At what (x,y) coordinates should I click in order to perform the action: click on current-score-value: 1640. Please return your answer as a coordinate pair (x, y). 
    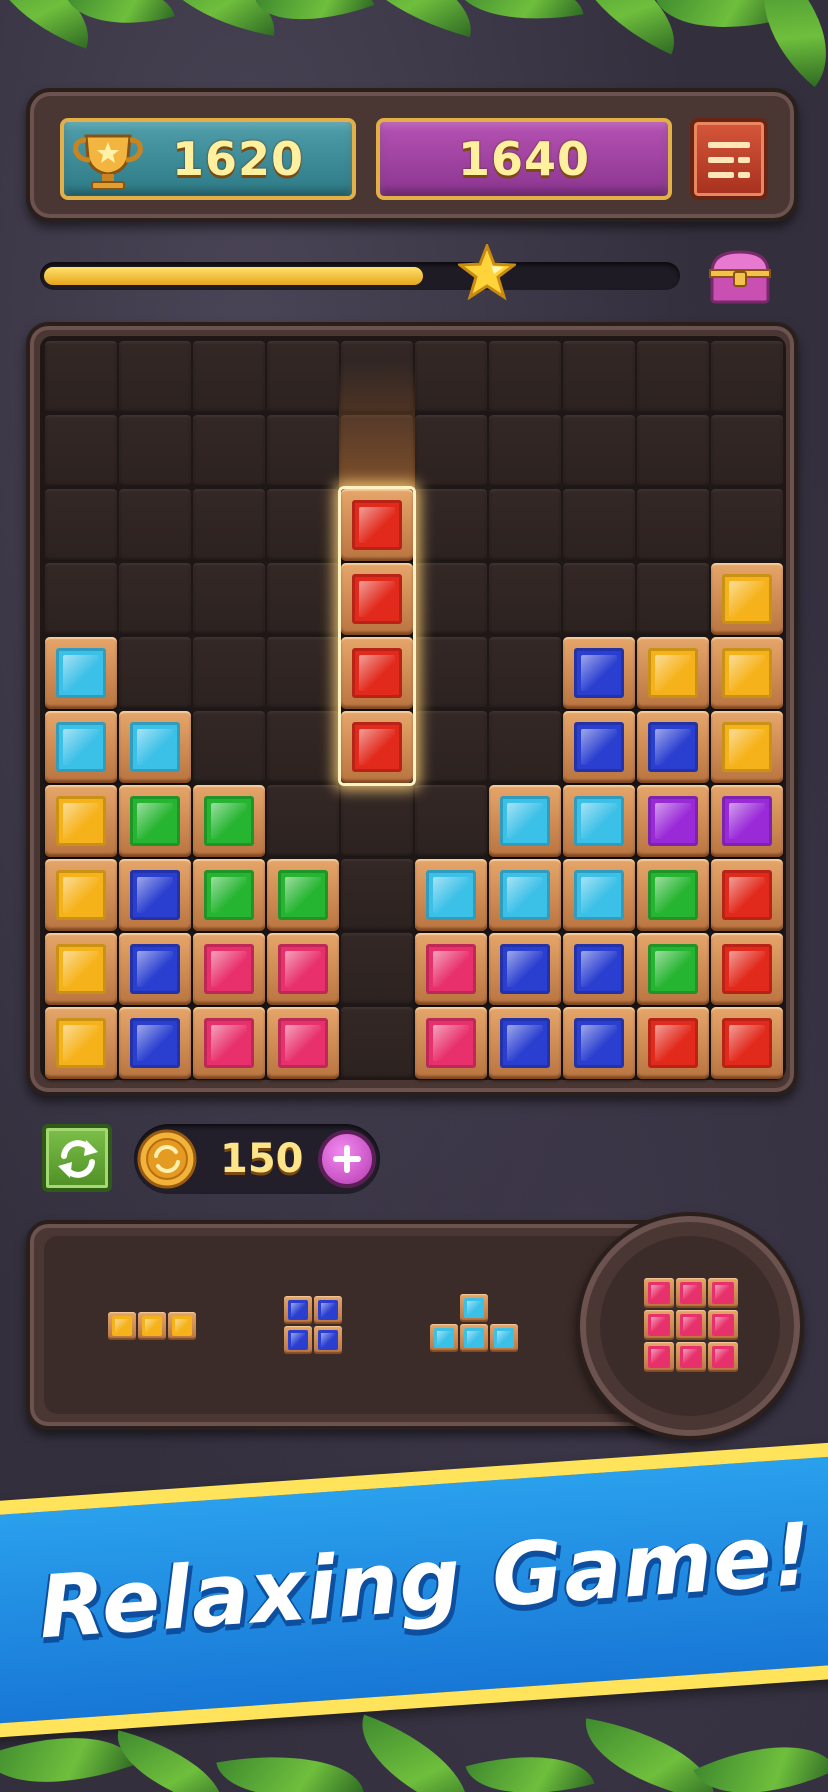
    Looking at the image, I should click on (524, 159).